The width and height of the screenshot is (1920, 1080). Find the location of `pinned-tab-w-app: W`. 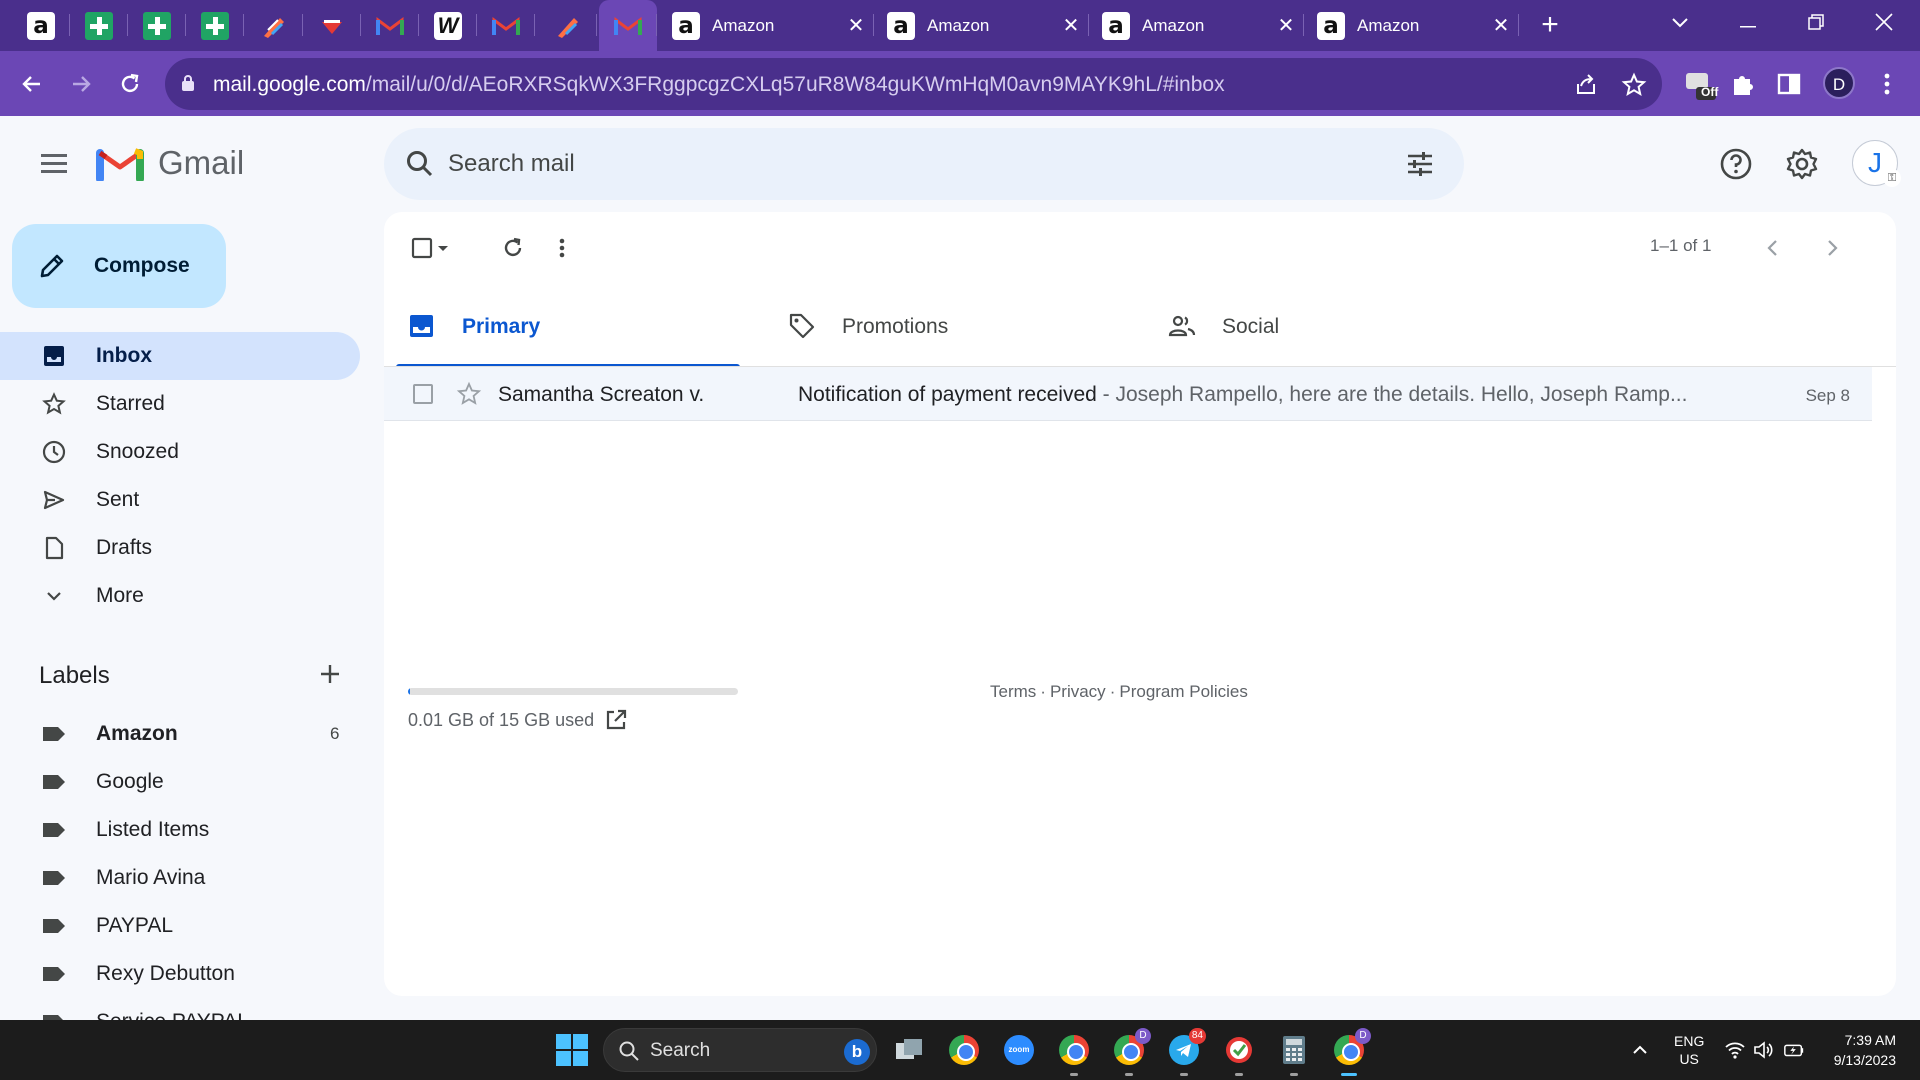

pinned-tab-w-app: W is located at coordinates (448, 25).